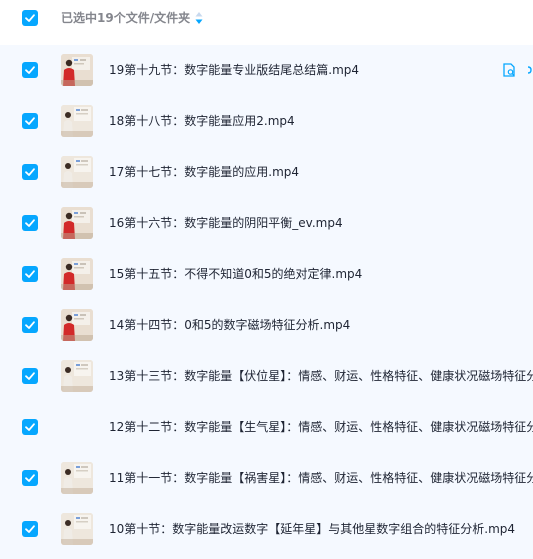  I want to click on file-row: 10第十节：数字能量改运数字【延年星】与其他星数字组合的特征分析.mp4, so click(266, 529).